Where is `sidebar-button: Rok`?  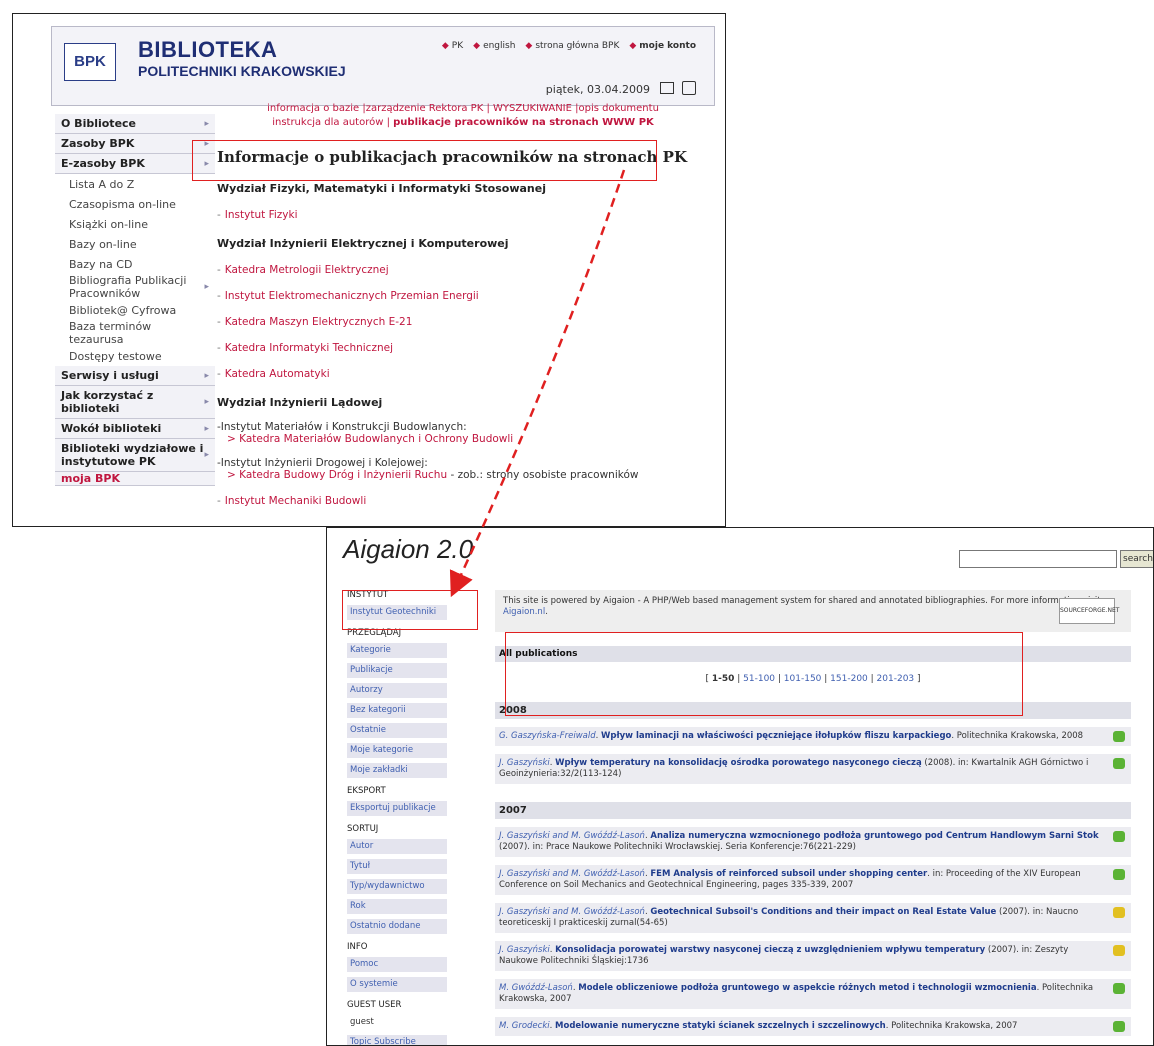
sidebar-button: Rok is located at coordinates (397, 906).